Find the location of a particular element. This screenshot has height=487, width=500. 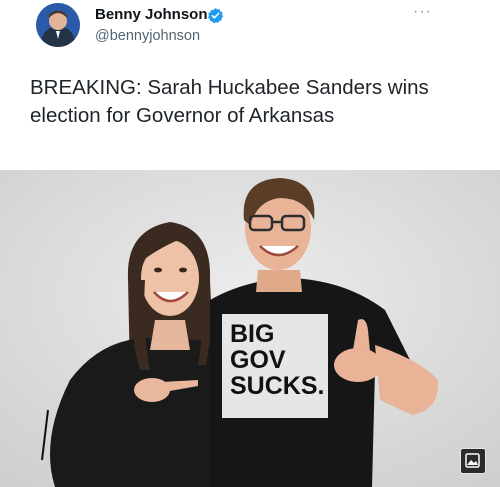

verified-badge-icon is located at coordinates (215, 15).